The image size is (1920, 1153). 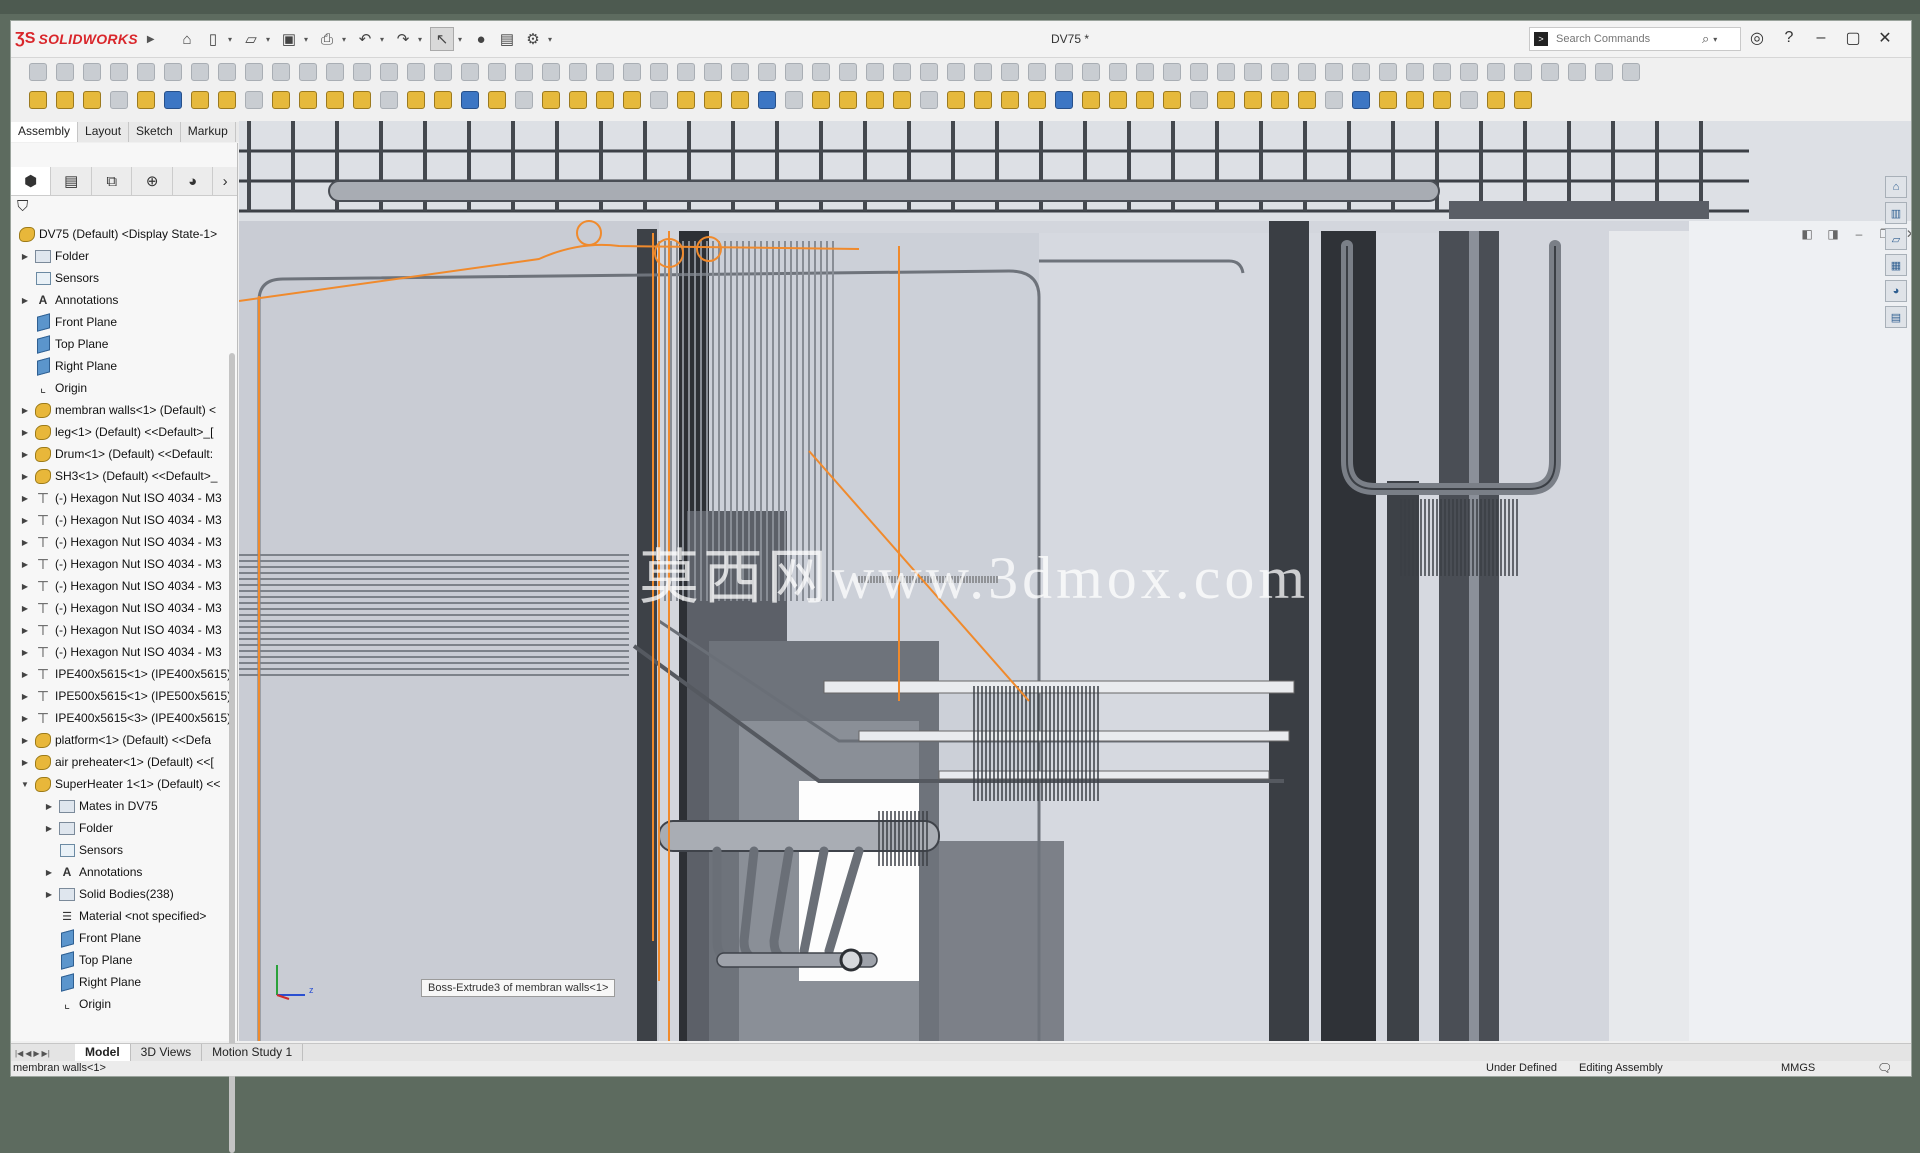 I want to click on dimxpert-tab-icon: ⊕, so click(x=152, y=181).